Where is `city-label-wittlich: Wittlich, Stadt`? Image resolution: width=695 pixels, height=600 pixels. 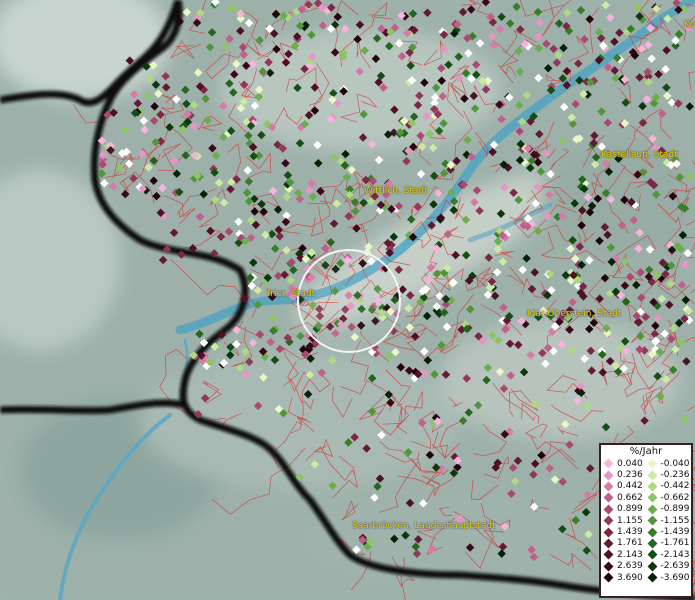
city-label-wittlich: Wittlich, Stadt is located at coordinates (396, 191).